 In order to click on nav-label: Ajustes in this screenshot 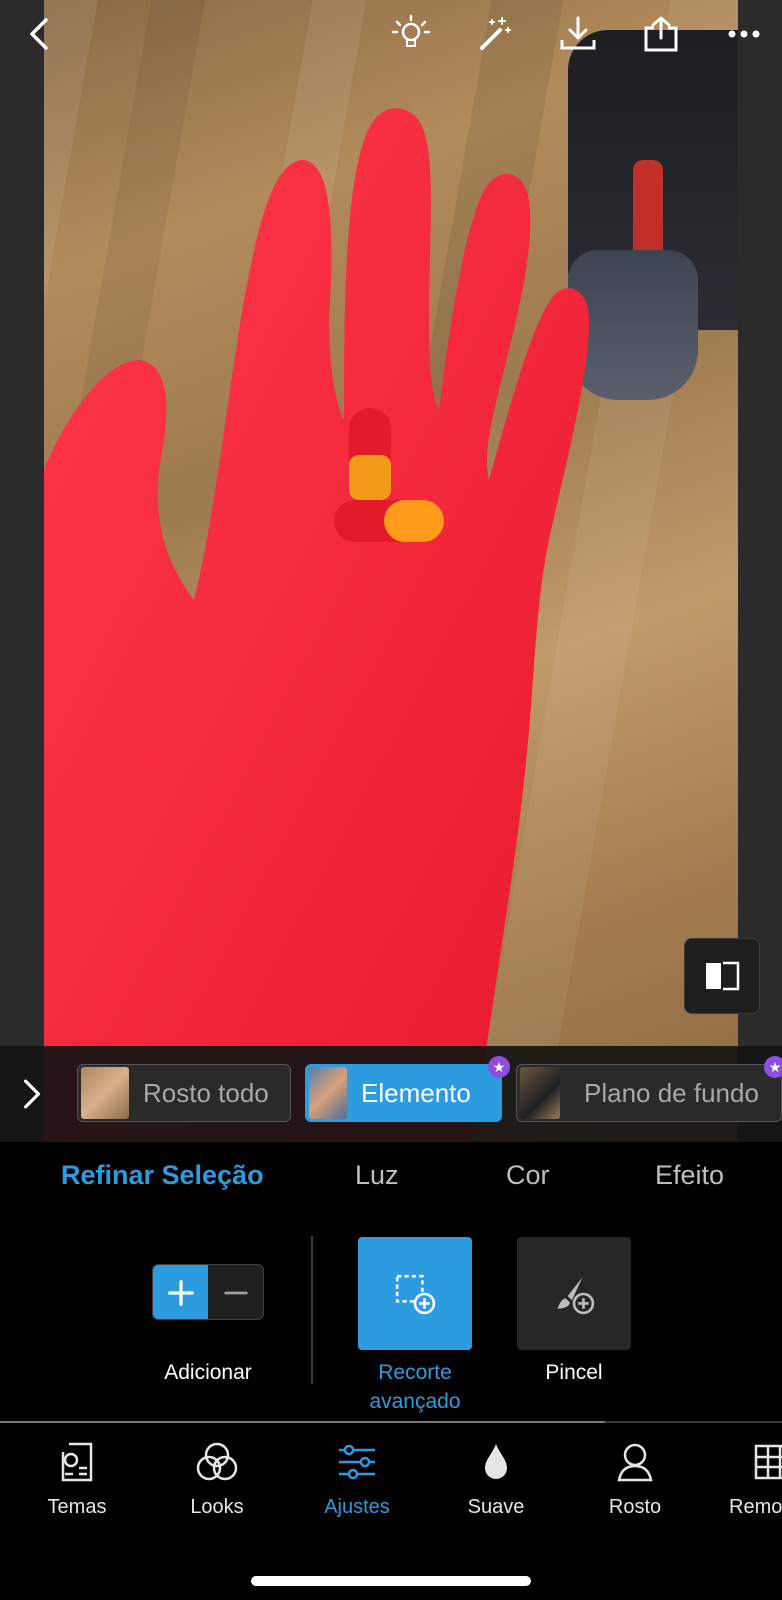, I will do `click(357, 1507)`.